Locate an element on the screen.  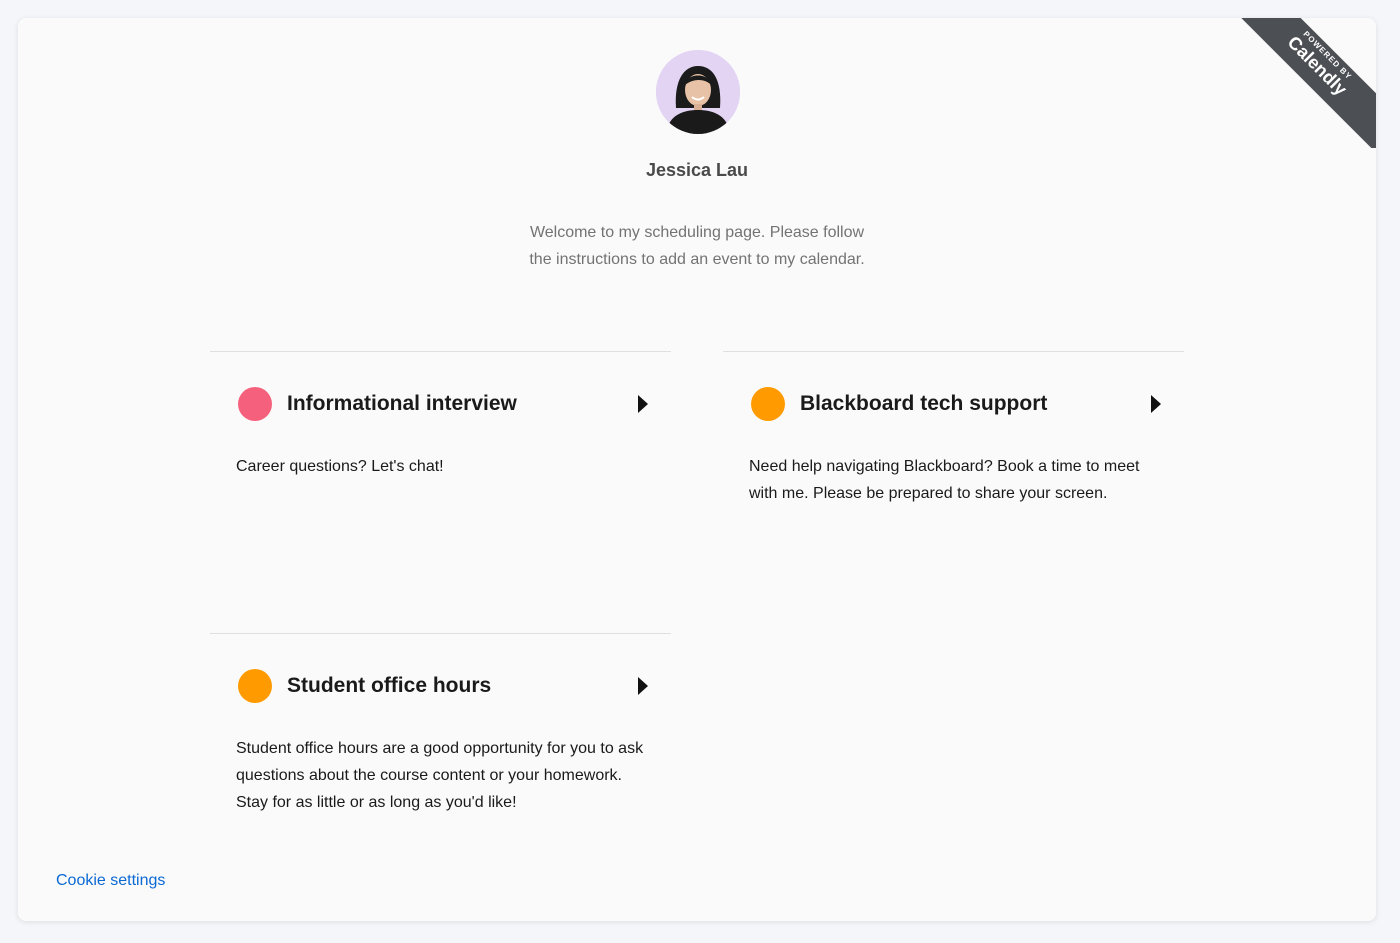
powered-by-calendly-ribbon: POWERED BY Calendly is located at coordinates (1308, 83).